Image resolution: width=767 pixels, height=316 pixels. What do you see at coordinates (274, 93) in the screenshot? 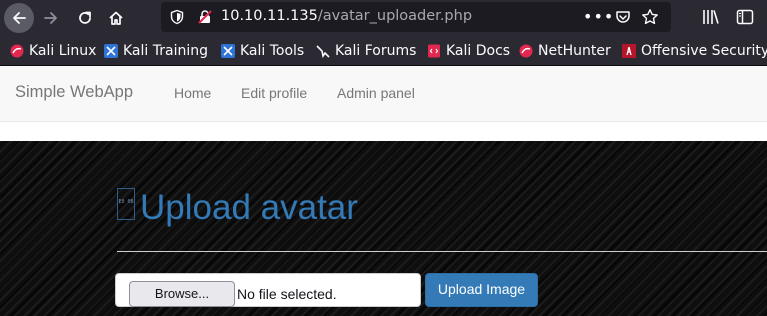
I see `nav-link-edit-profile: Edit profile` at bounding box center [274, 93].